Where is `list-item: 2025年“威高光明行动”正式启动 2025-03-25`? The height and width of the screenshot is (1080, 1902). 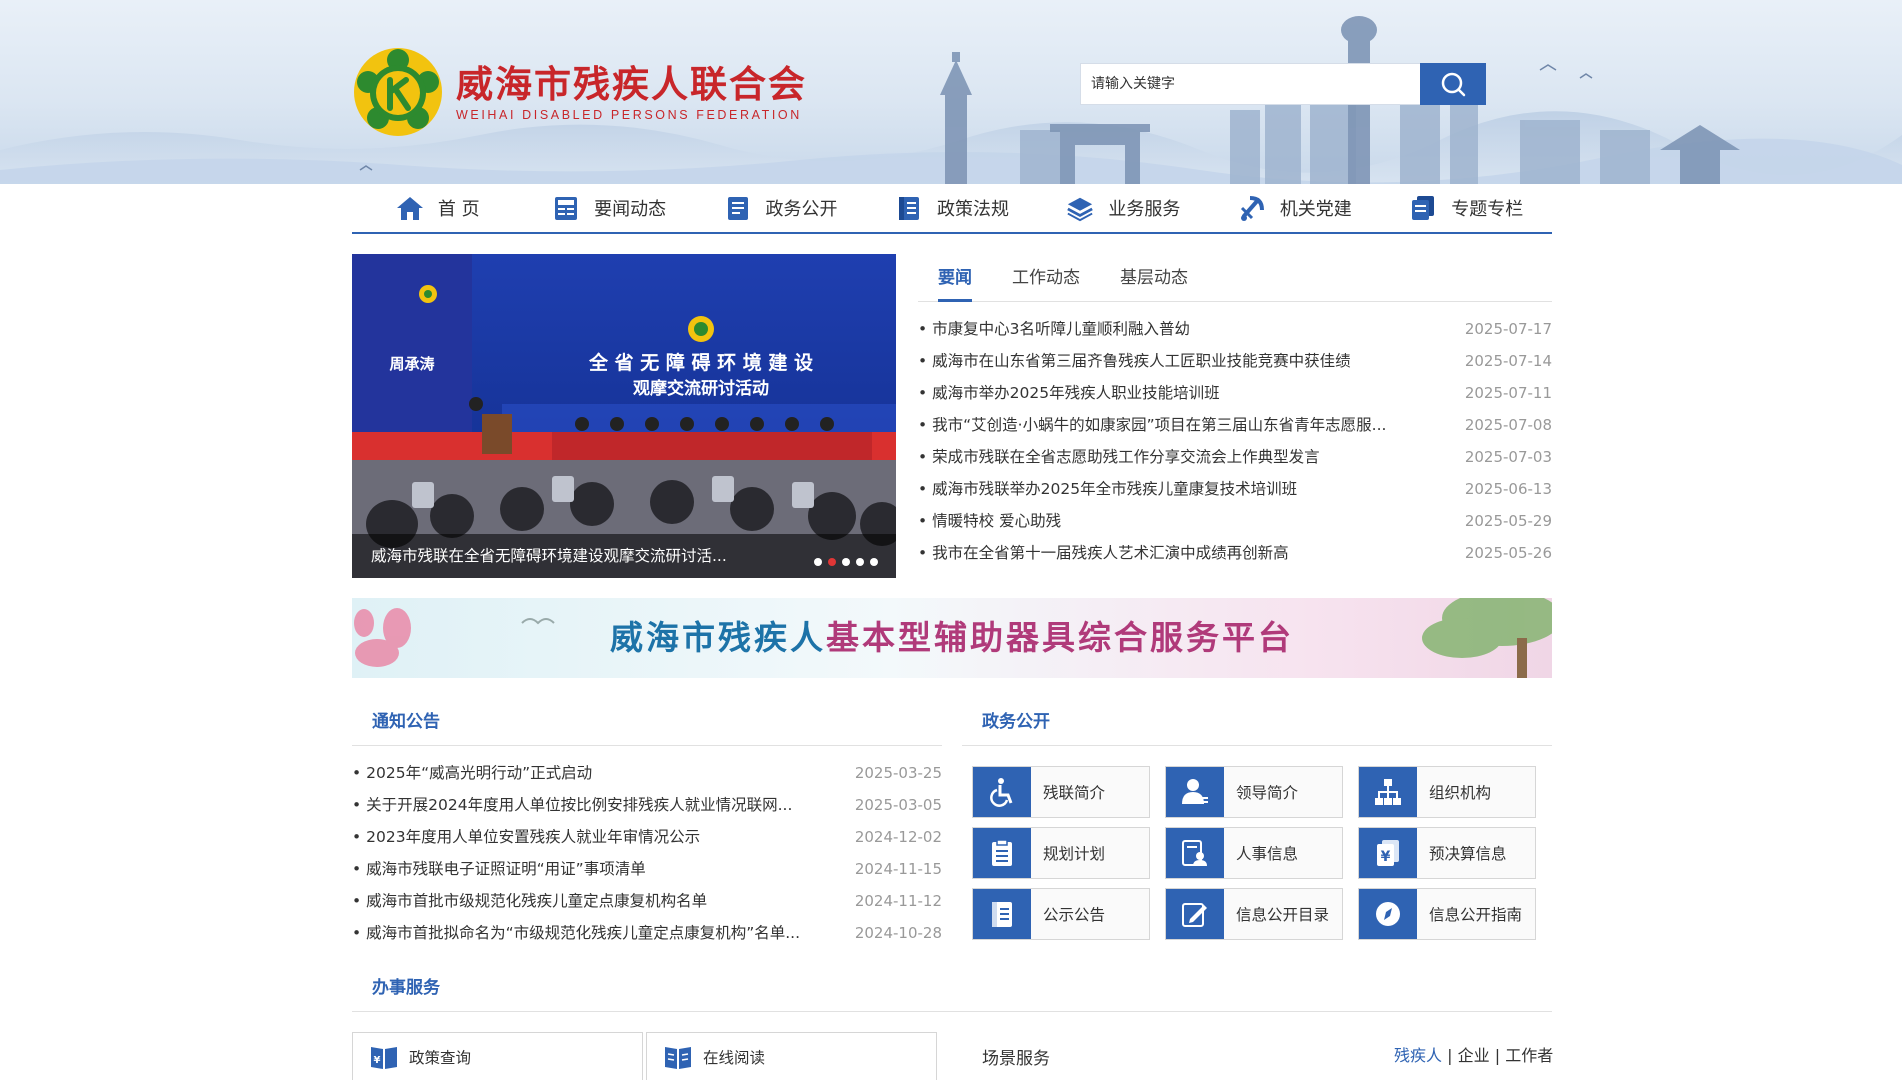
list-item: 2025年“威高光明行动”正式启动 2025-03-25 is located at coordinates (647, 773).